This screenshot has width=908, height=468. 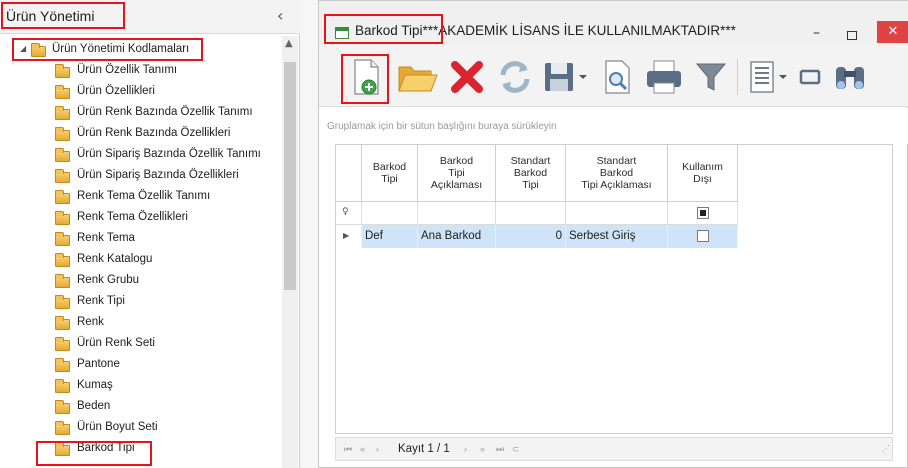 I want to click on last-record-icon: ⏭, so click(x=500, y=449).